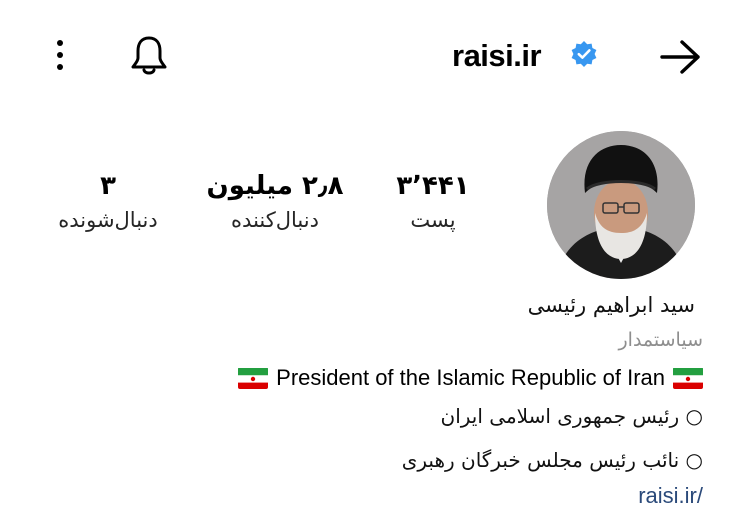 The image size is (733, 525). What do you see at coordinates (660, 340) in the screenshot?
I see `profile-category: سیاستمدار` at bounding box center [660, 340].